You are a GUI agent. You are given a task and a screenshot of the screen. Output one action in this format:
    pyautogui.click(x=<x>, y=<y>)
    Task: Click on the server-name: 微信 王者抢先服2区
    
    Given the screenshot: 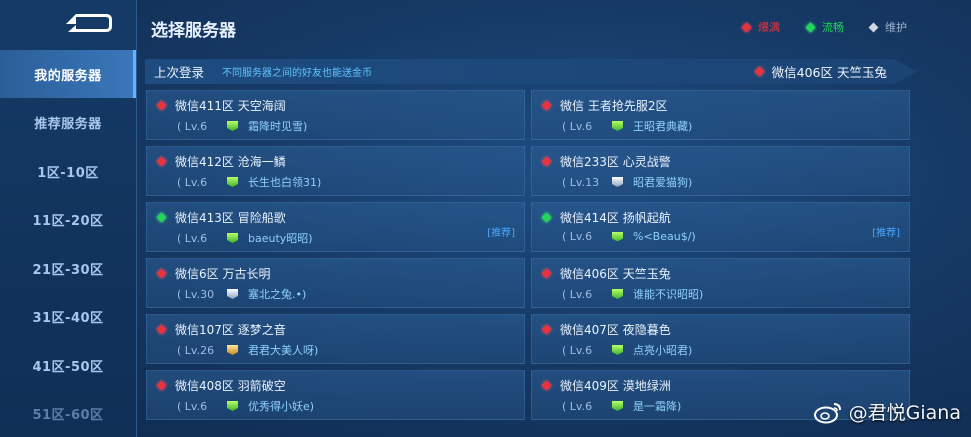 What is the action you would take?
    pyautogui.click(x=614, y=106)
    